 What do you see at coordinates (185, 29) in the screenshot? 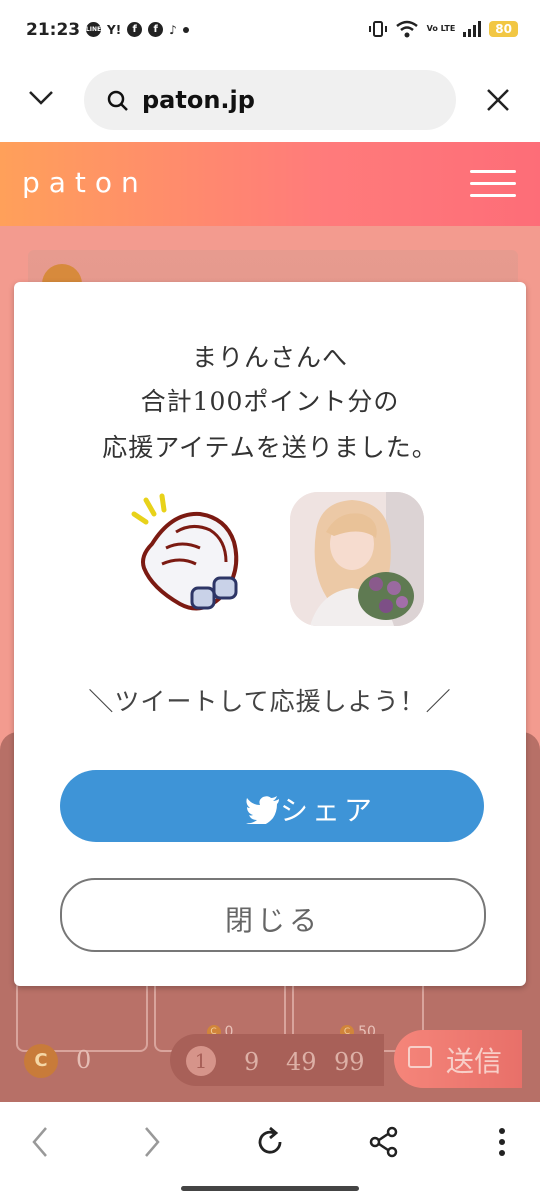
I see `more-notifications-icon` at bounding box center [185, 29].